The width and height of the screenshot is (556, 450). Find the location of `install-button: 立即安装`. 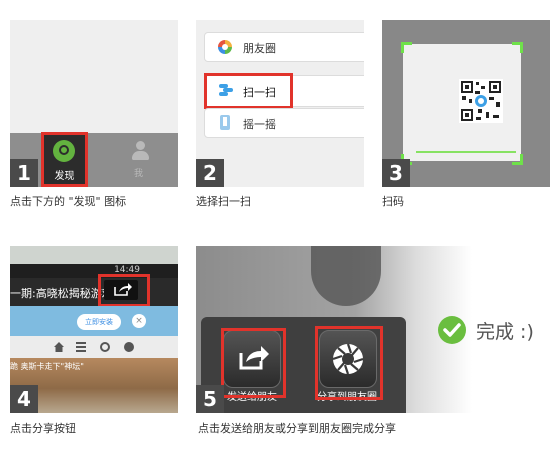

install-button: 立即安装 is located at coordinates (99, 322).